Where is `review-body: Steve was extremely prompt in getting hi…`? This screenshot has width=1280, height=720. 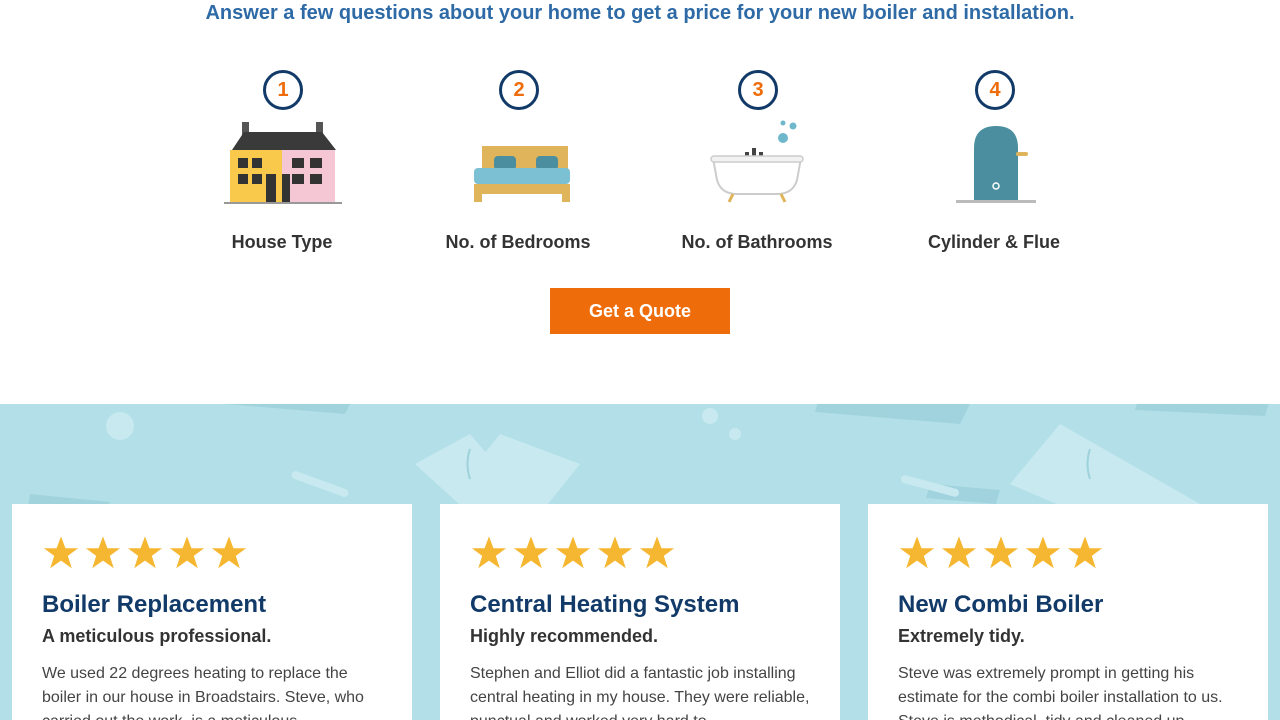 review-body: Steve was extremely prompt in getting hi… is located at coordinates (1060, 692).